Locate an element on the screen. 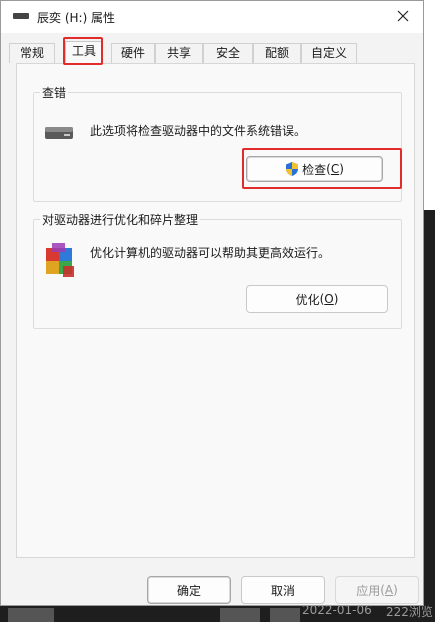 The image size is (435, 622). dialog-footer: 确定 取消 应用(A) is located at coordinates (212, 586).